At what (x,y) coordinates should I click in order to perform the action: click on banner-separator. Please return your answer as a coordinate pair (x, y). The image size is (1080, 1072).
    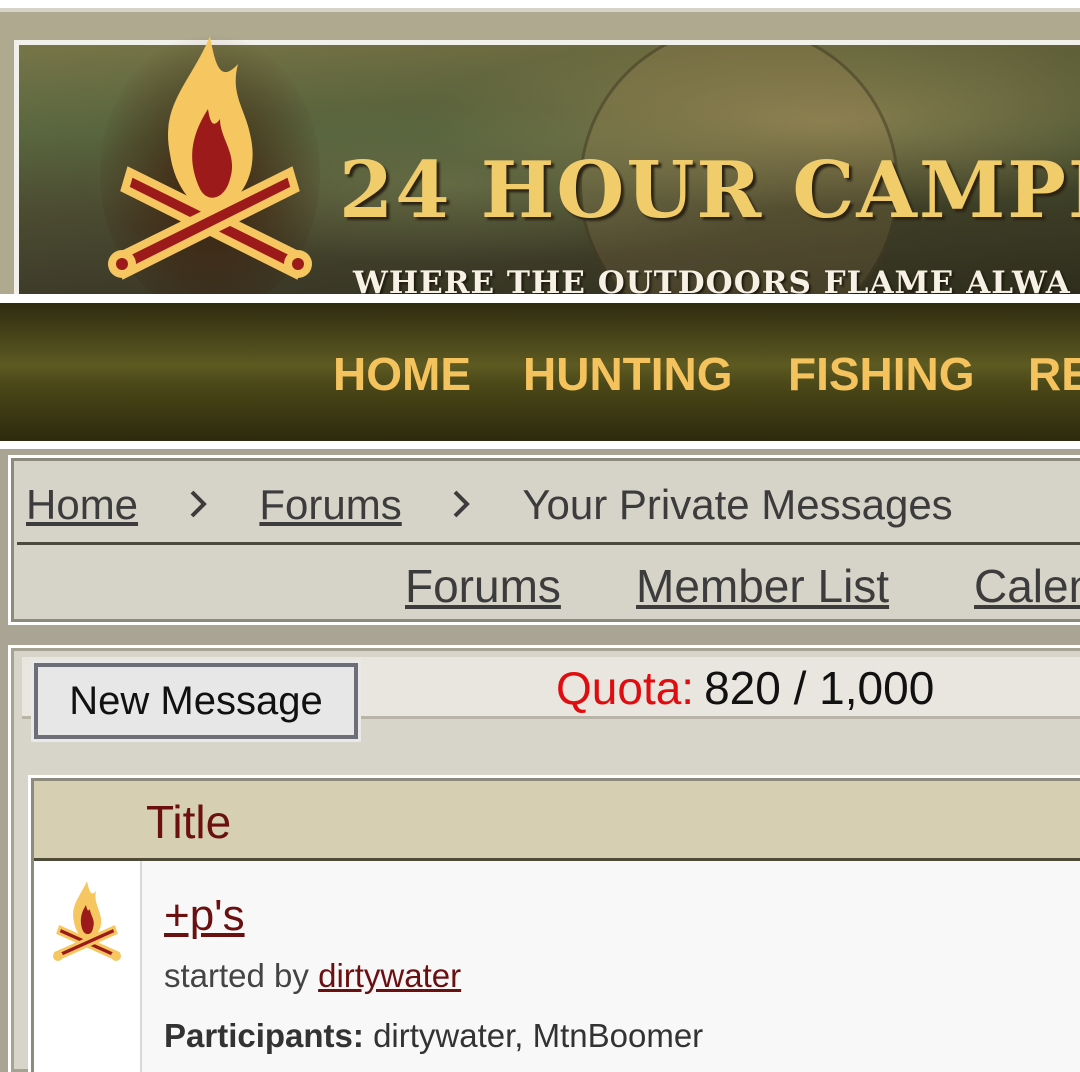
    Looking at the image, I should click on (540, 298).